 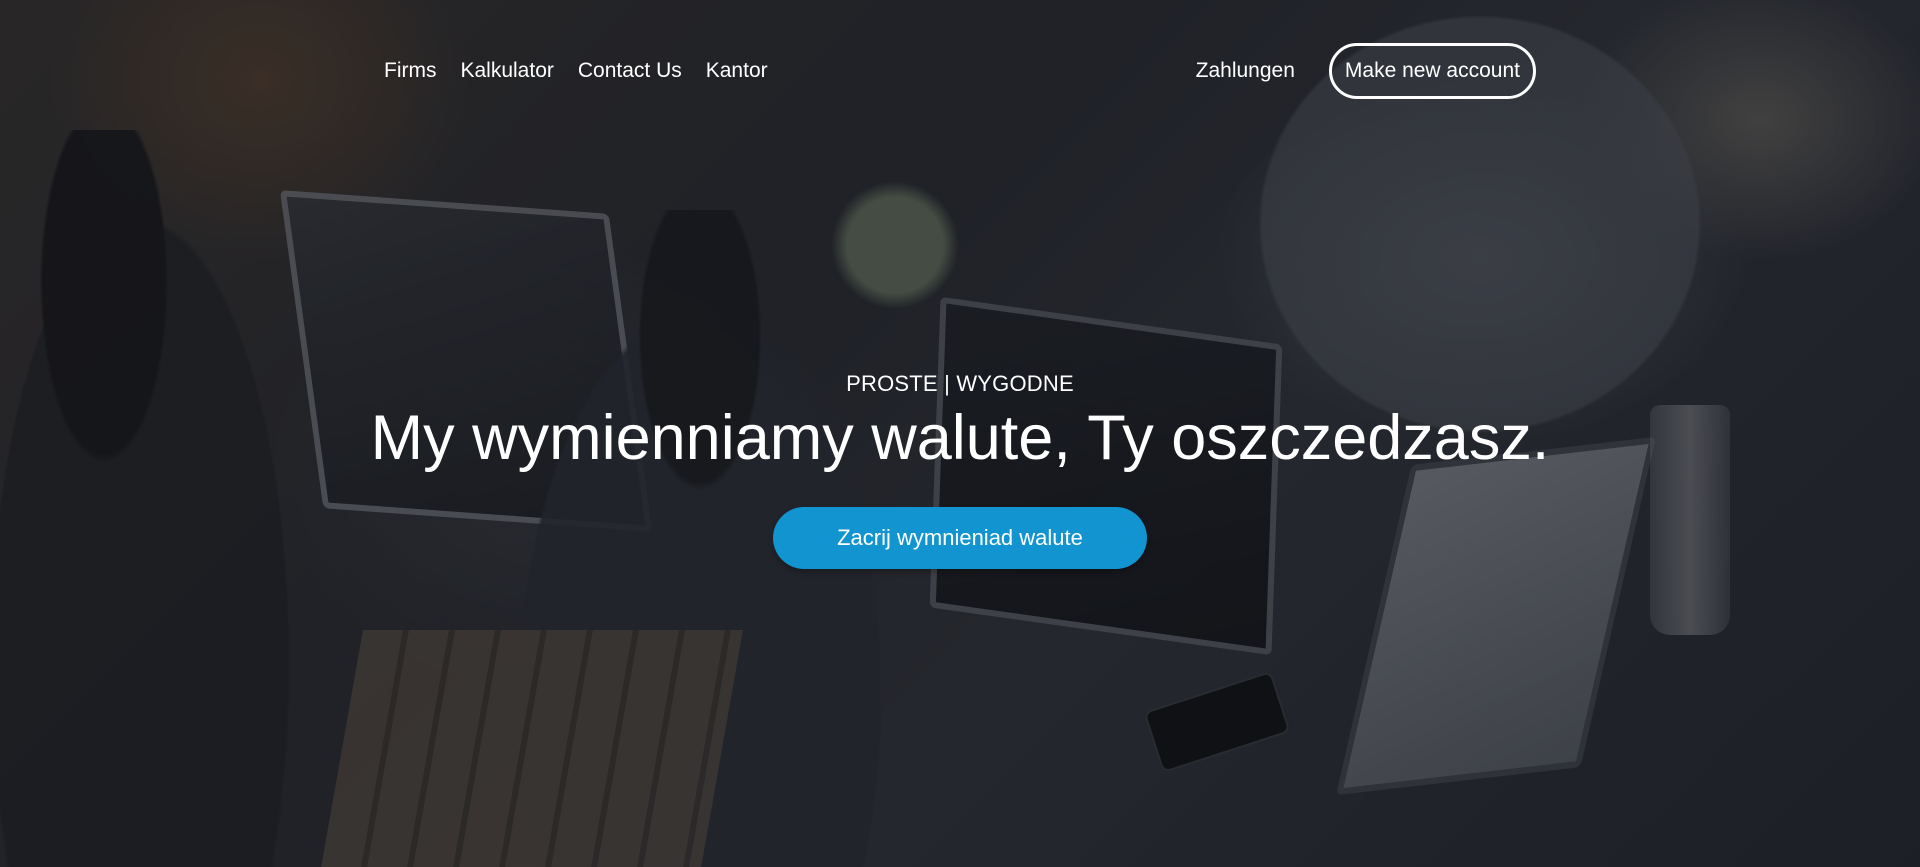 I want to click on make-new-account-button: Make new account, so click(x=1432, y=71).